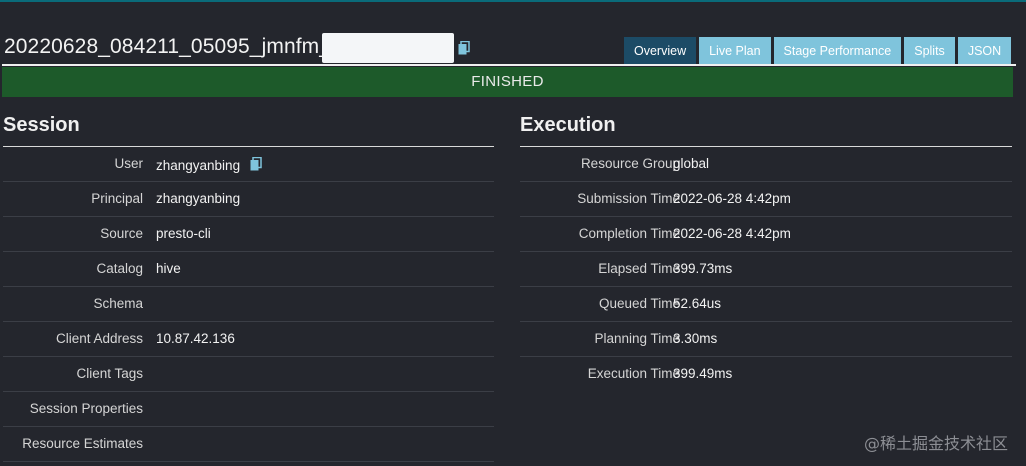  I want to click on row-label: Session Properties, so click(86, 408).